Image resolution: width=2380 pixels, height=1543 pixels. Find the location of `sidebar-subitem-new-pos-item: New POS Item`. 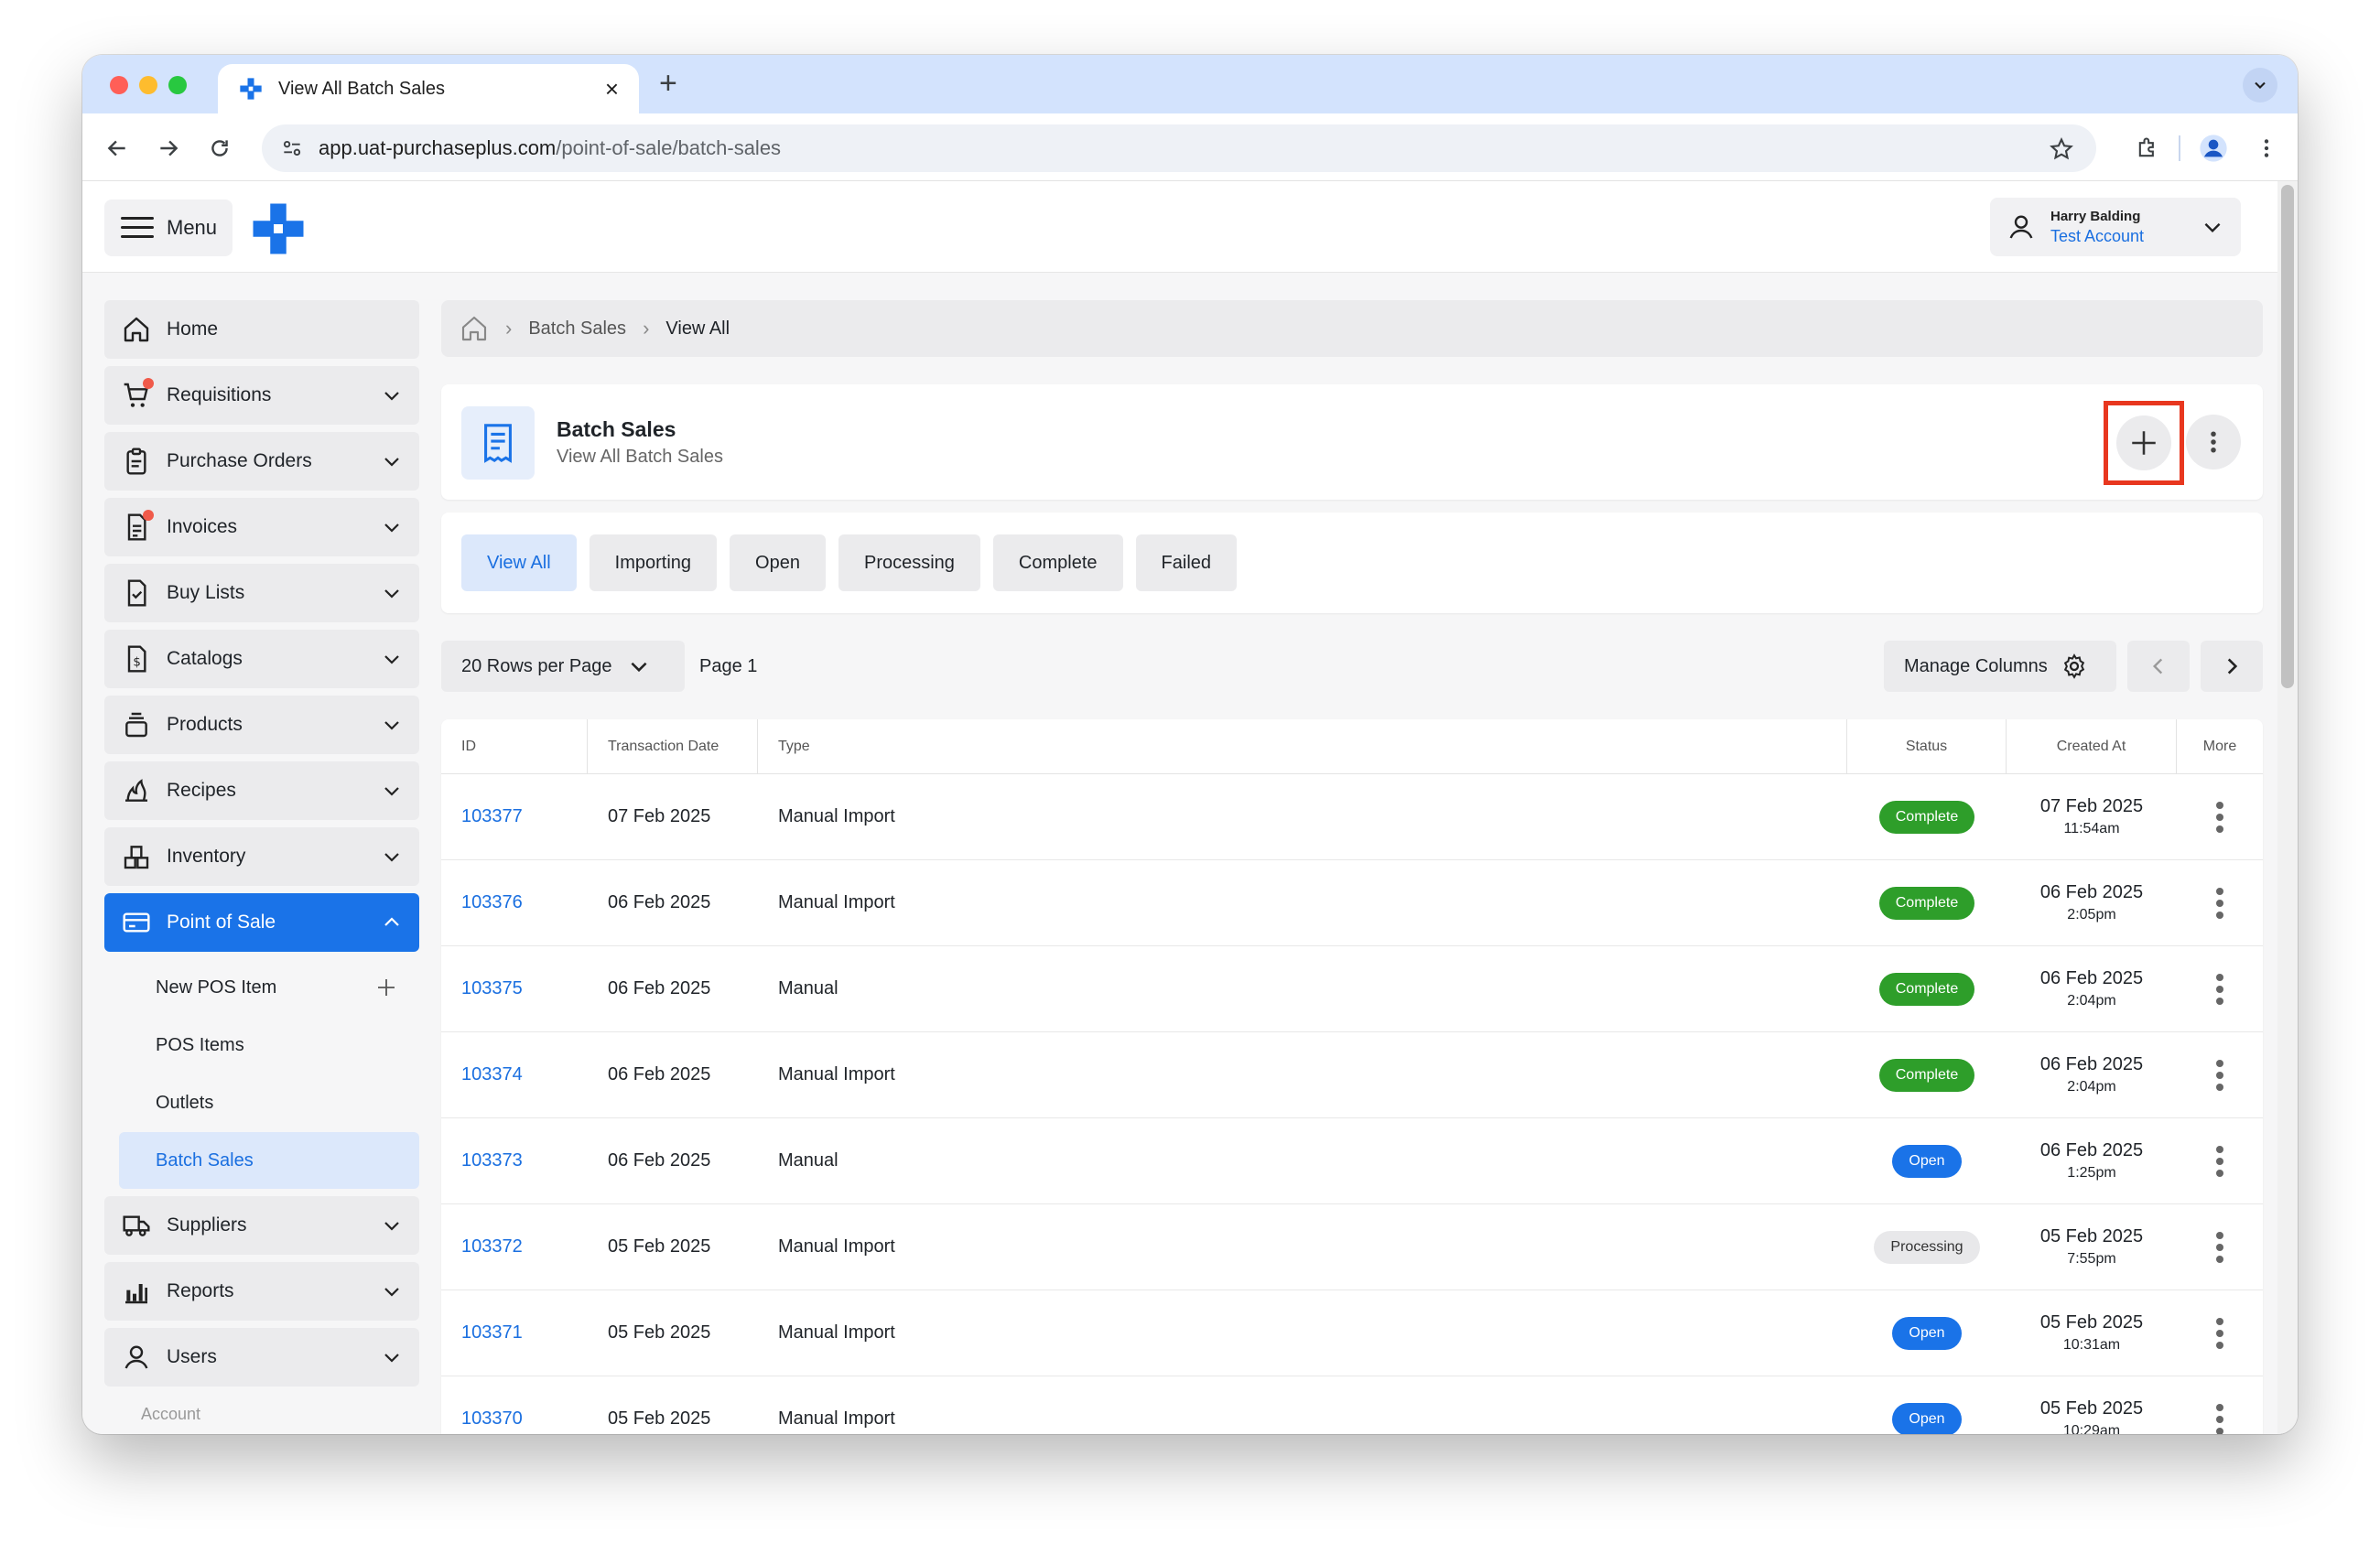

sidebar-subitem-new-pos-item: New POS Item is located at coordinates (269, 987).